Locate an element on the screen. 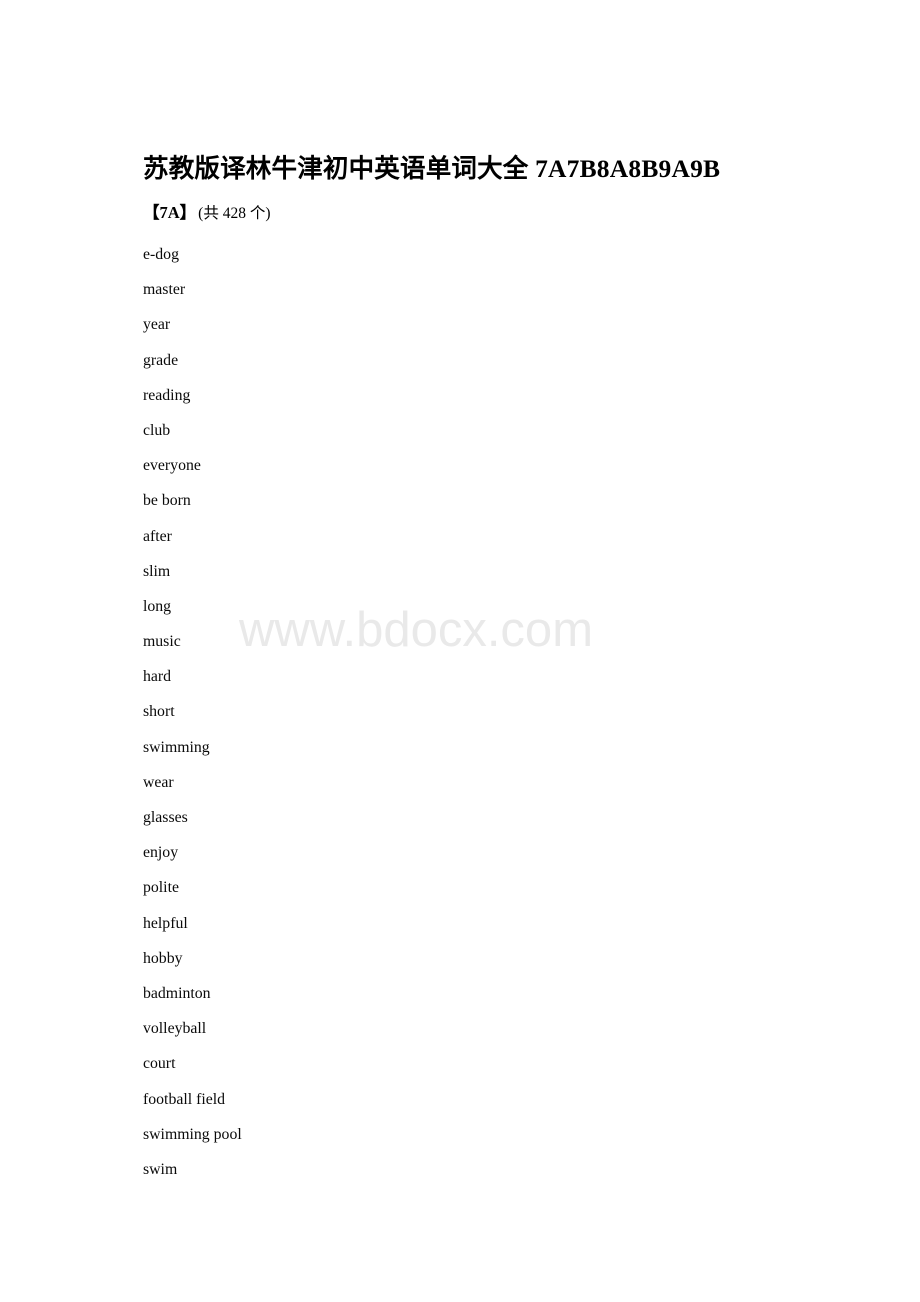 This screenshot has height=1302, width=920. word-list-item: glasses is located at coordinates (165, 817).